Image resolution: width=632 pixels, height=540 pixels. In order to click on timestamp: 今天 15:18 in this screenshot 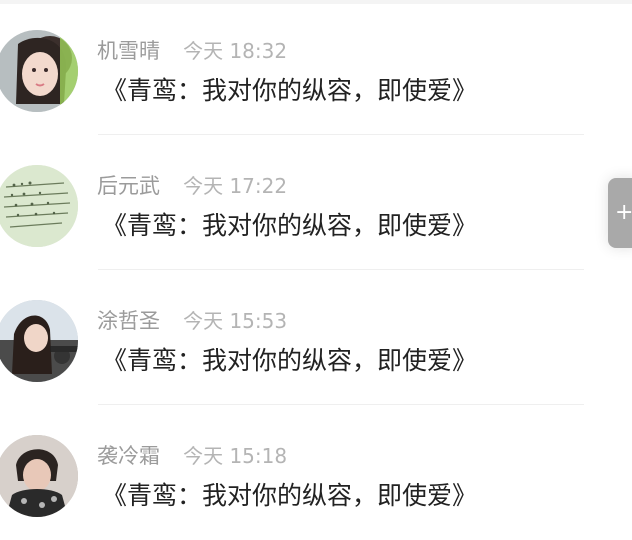, I will do `click(235, 456)`.